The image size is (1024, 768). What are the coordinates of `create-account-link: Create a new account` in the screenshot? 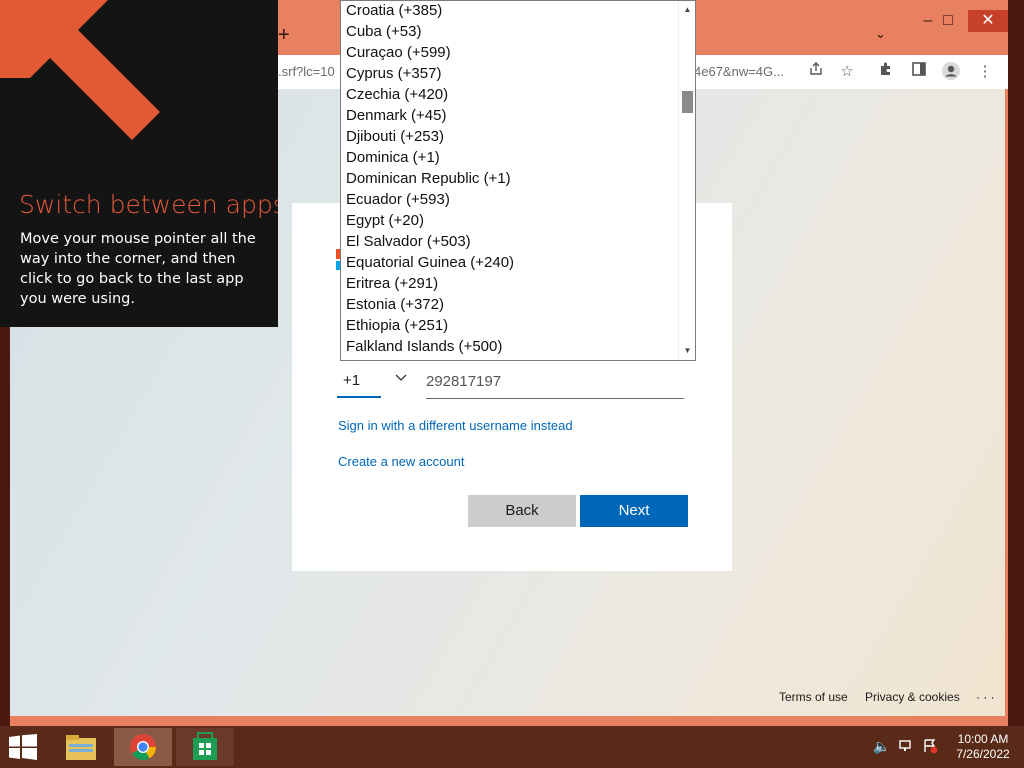 It's located at (401, 461).